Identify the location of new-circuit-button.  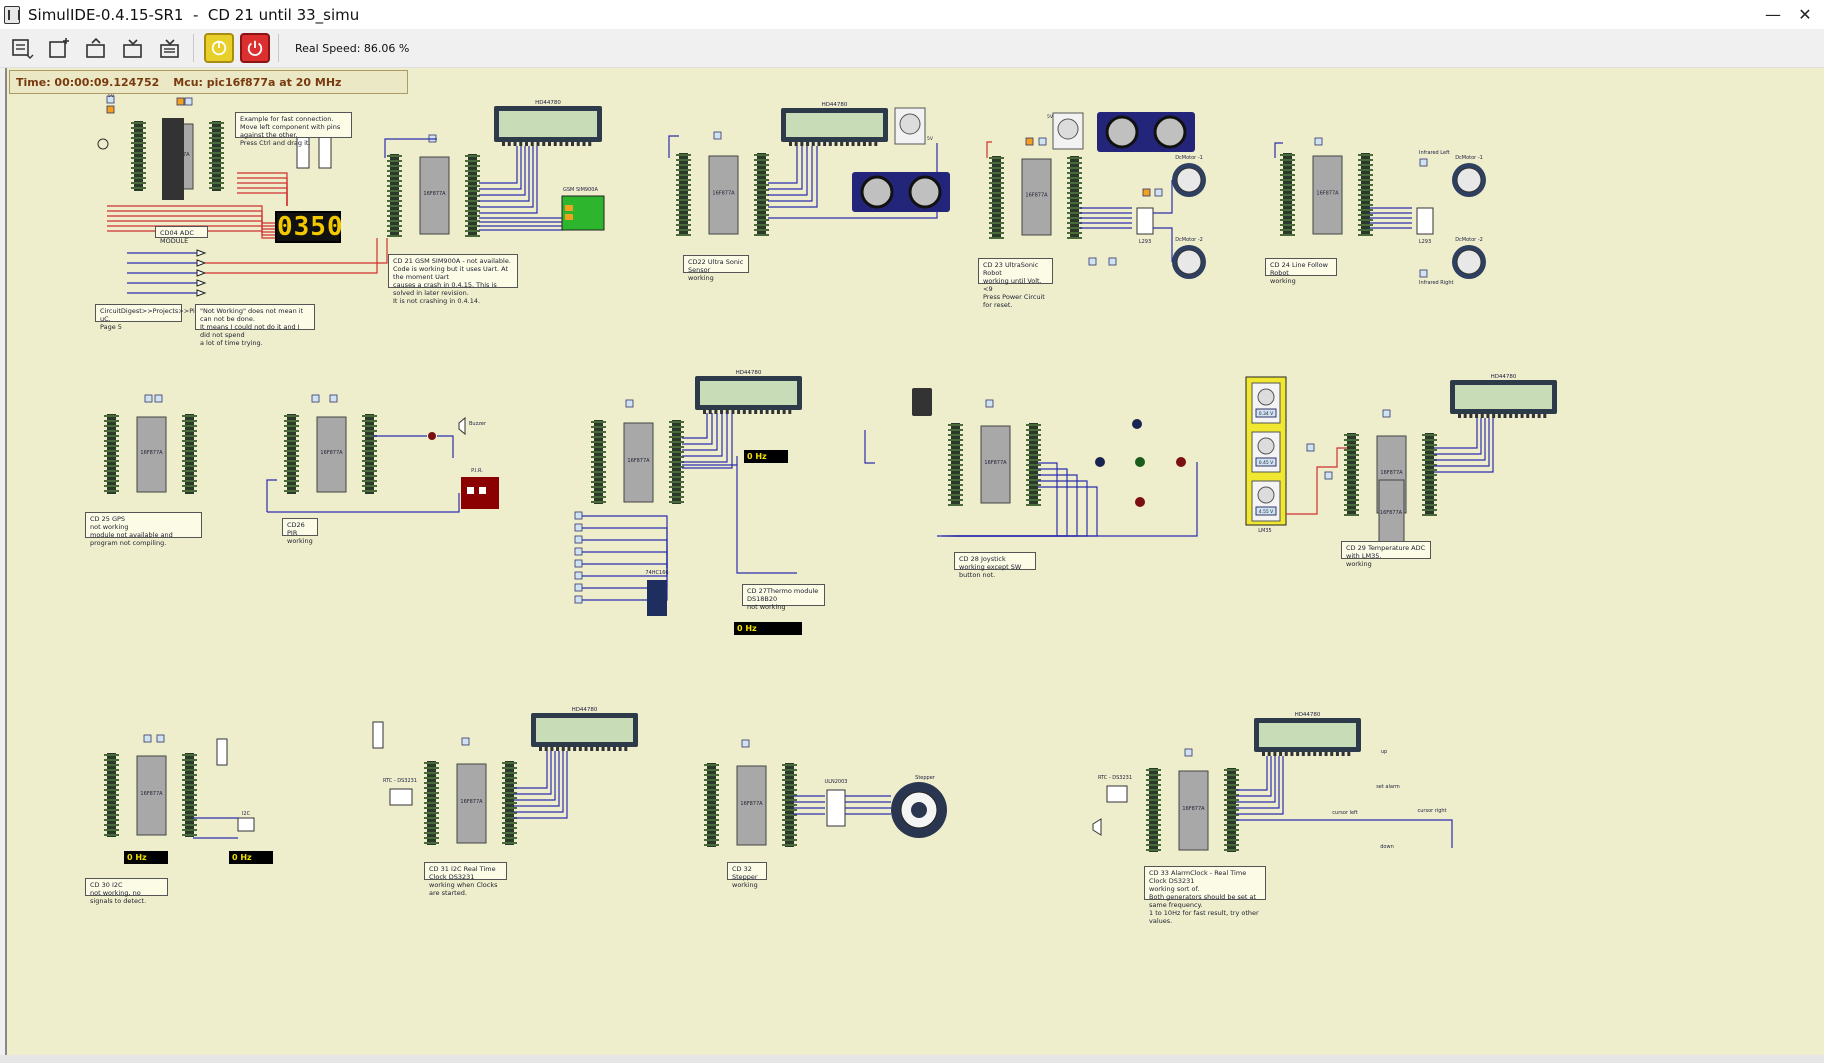
(59, 48).